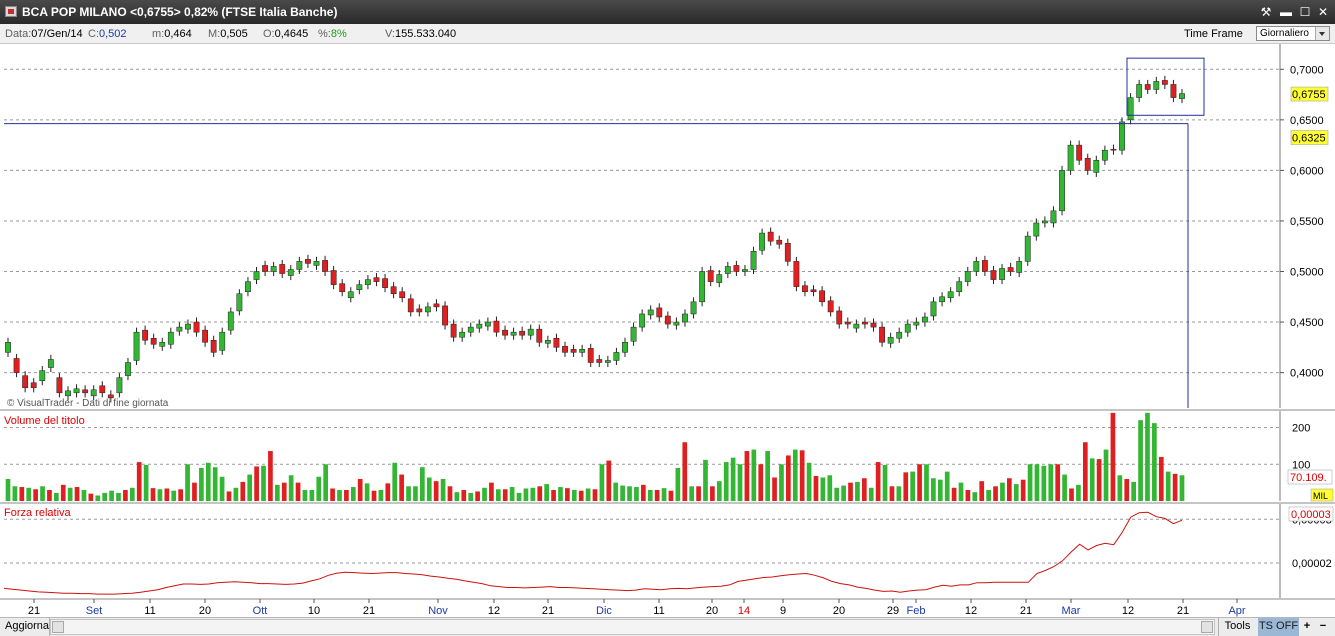 This screenshot has width=1335, height=636. I want to click on close-button: ✕, so click(1323, 12).